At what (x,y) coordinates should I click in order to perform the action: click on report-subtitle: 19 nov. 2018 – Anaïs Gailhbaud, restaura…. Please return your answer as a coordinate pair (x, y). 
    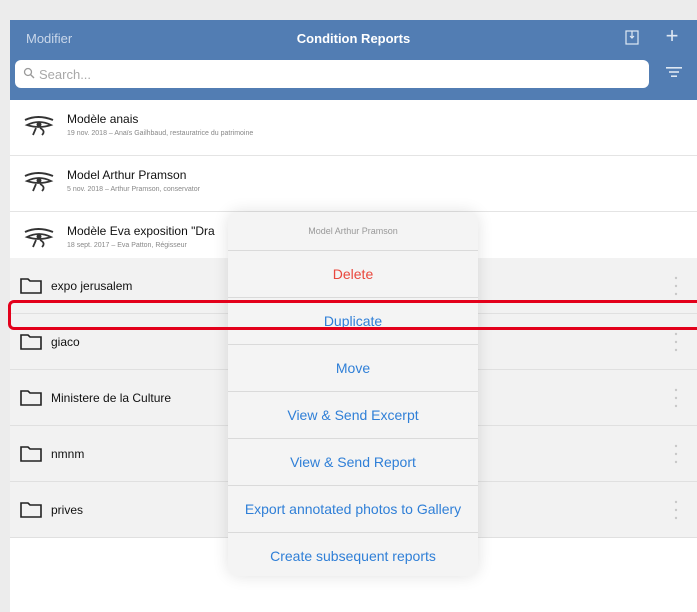
    Looking at the image, I should click on (160, 133).